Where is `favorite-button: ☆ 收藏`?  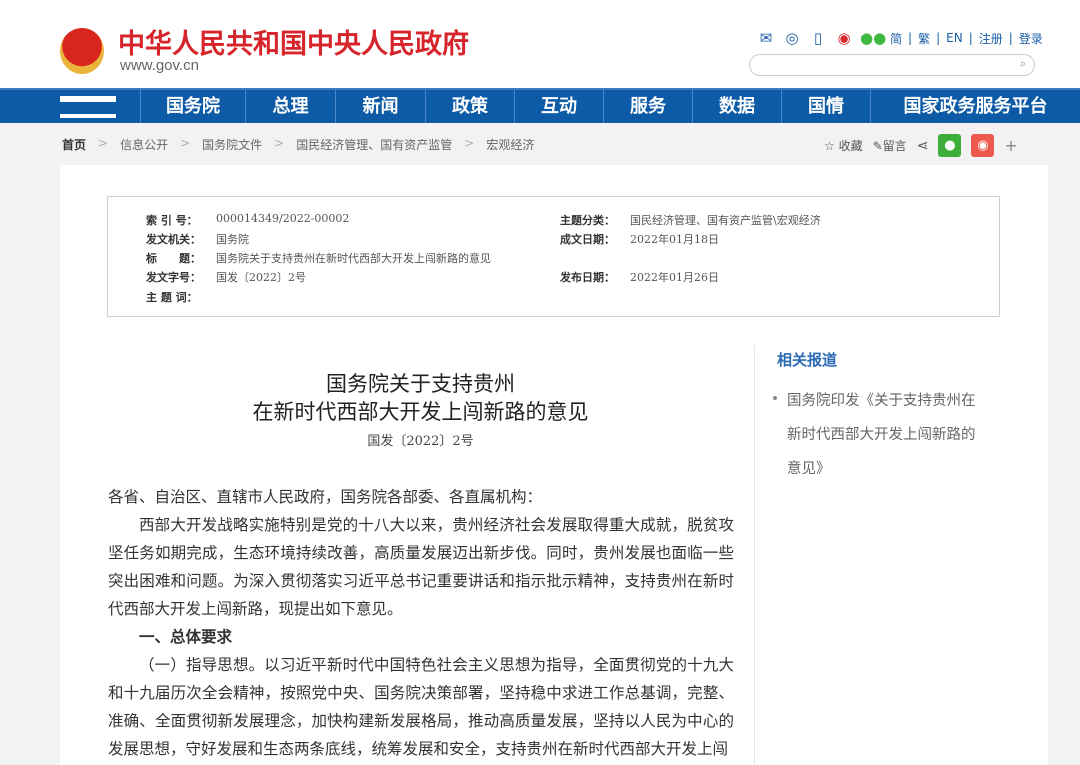
favorite-button: ☆ 收藏 is located at coordinates (843, 145).